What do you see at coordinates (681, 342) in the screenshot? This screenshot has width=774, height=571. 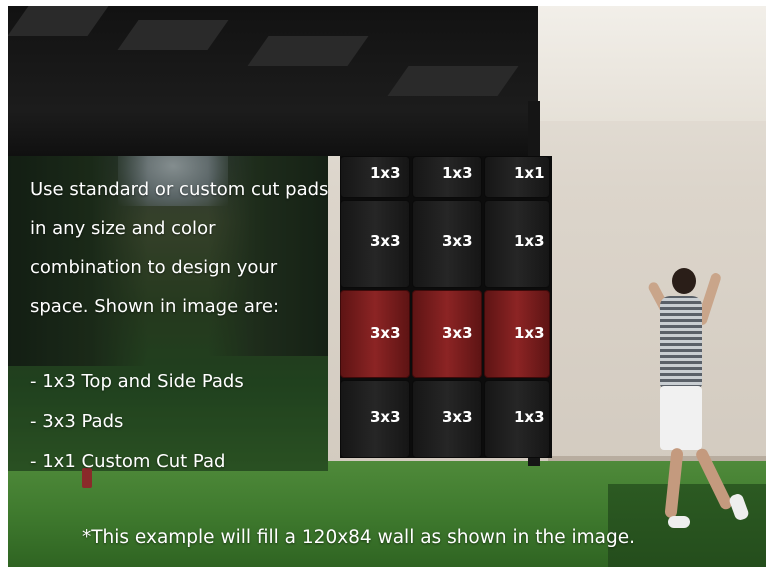 I see `golfer-shirt` at bounding box center [681, 342].